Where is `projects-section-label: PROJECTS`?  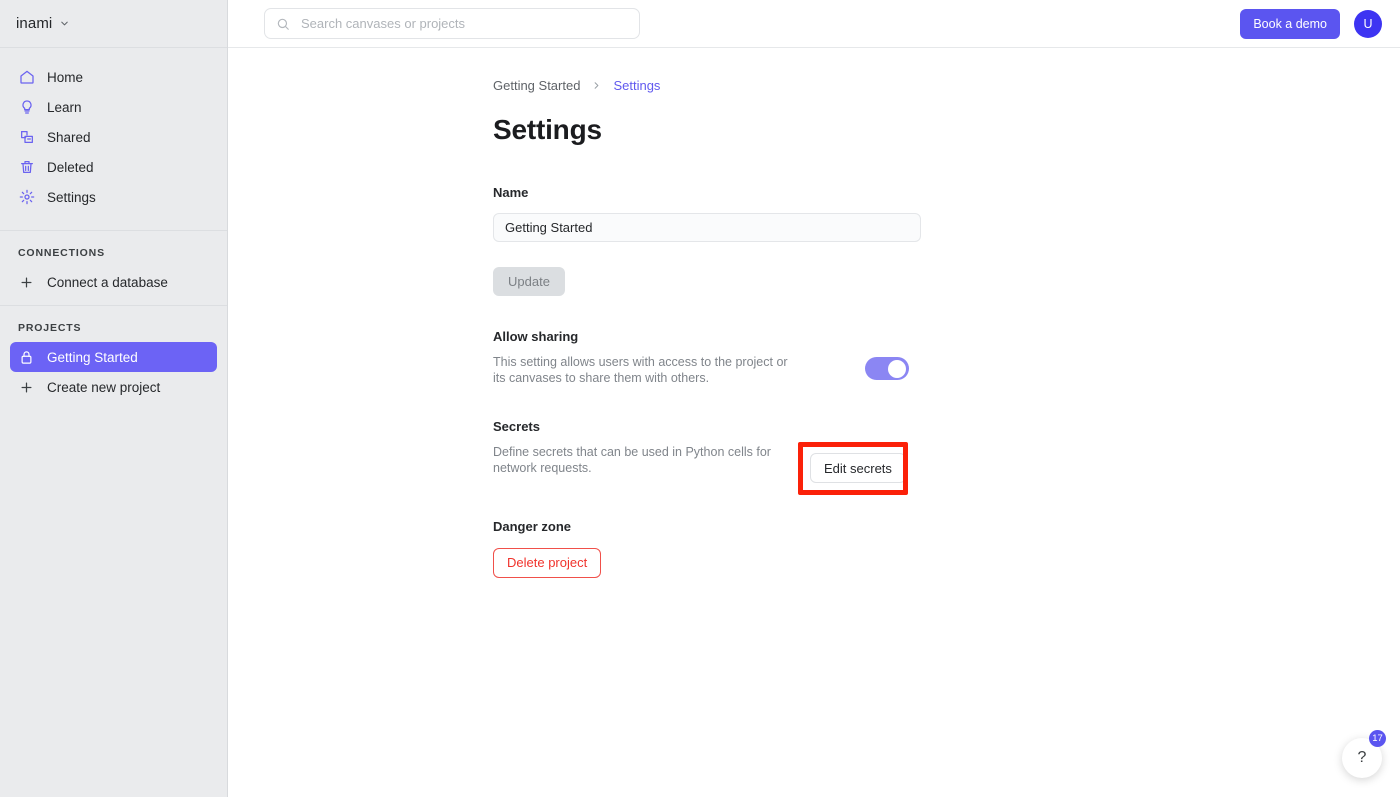
projects-section-label: PROJECTS is located at coordinates (50, 328).